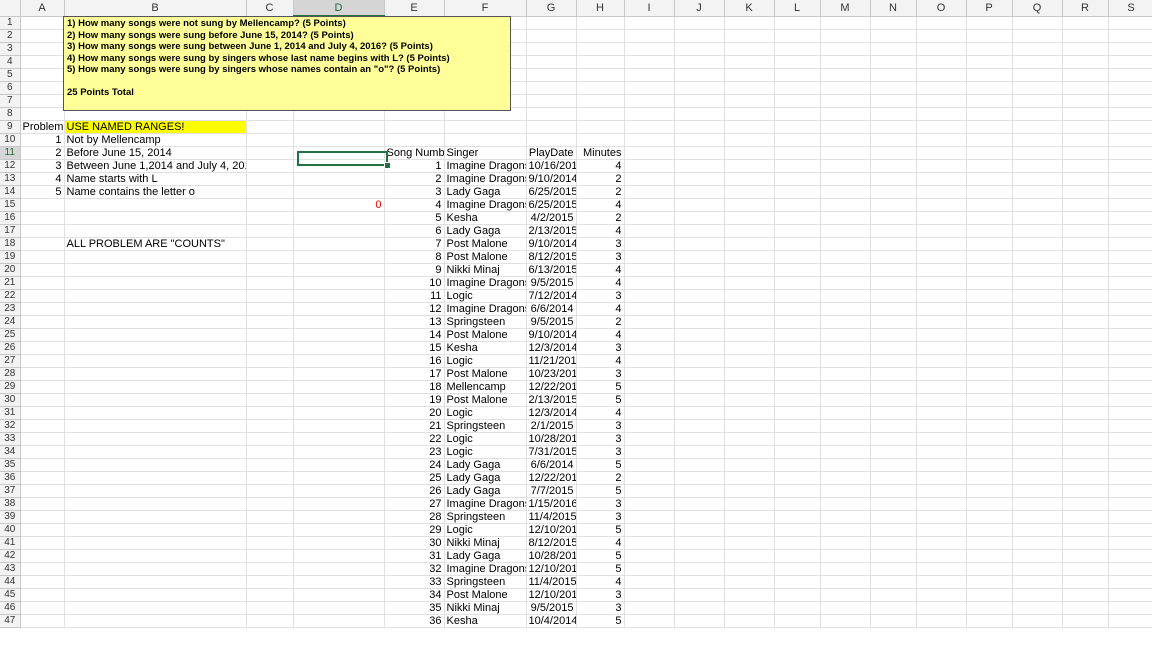 The height and width of the screenshot is (647, 1152). Describe the element at coordinates (485, 322) in the screenshot. I see `singer-name: Springsteen` at that location.